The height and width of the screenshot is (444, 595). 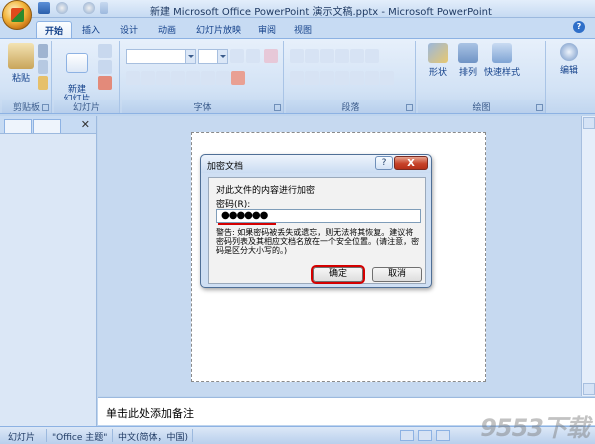 I want to click on tab-slideshow: 幻灯片放映, so click(x=218, y=29).